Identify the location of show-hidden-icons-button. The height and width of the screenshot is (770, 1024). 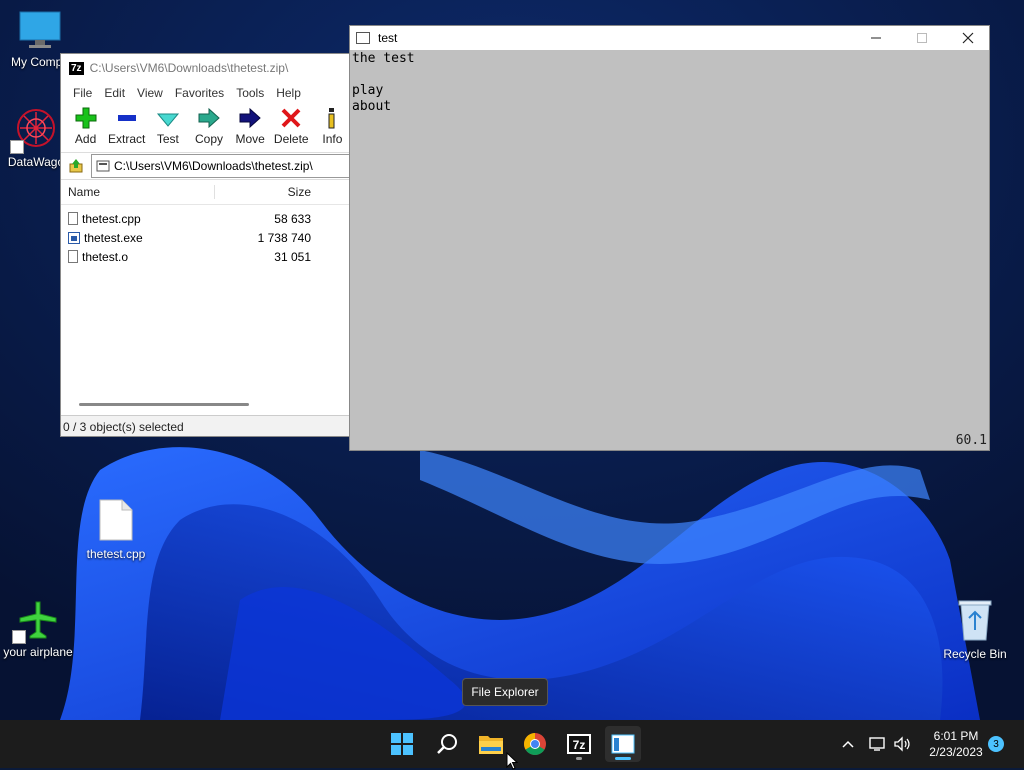
(848, 744).